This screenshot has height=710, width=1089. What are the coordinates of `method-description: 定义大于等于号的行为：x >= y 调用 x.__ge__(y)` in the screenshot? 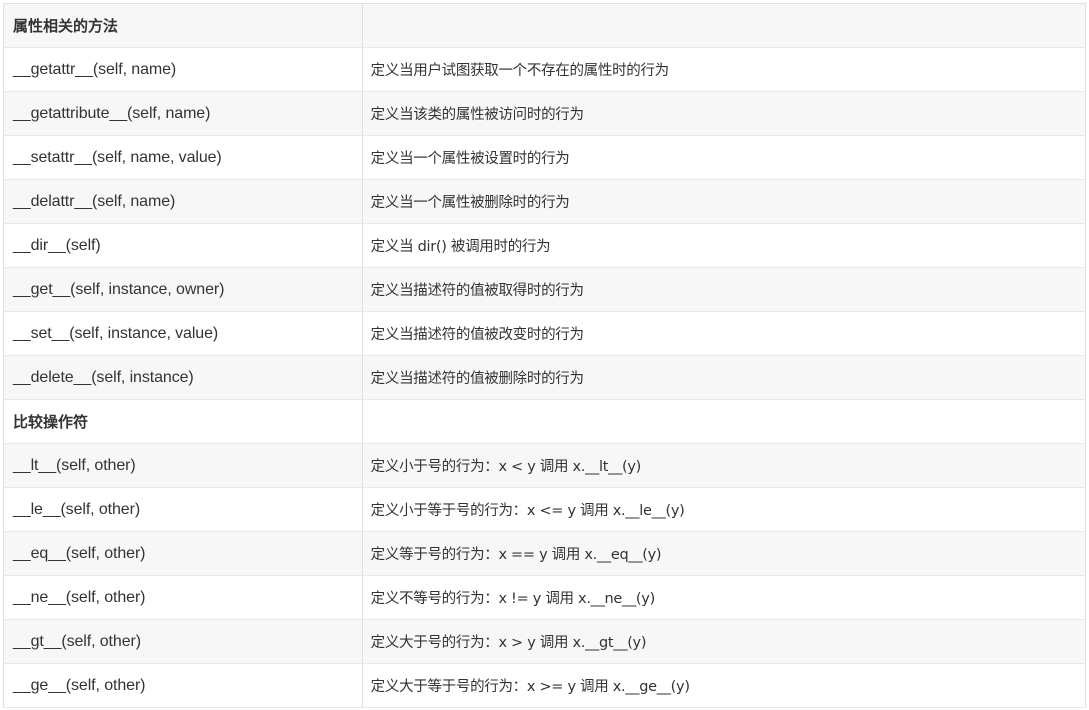 It's located at (724, 685).